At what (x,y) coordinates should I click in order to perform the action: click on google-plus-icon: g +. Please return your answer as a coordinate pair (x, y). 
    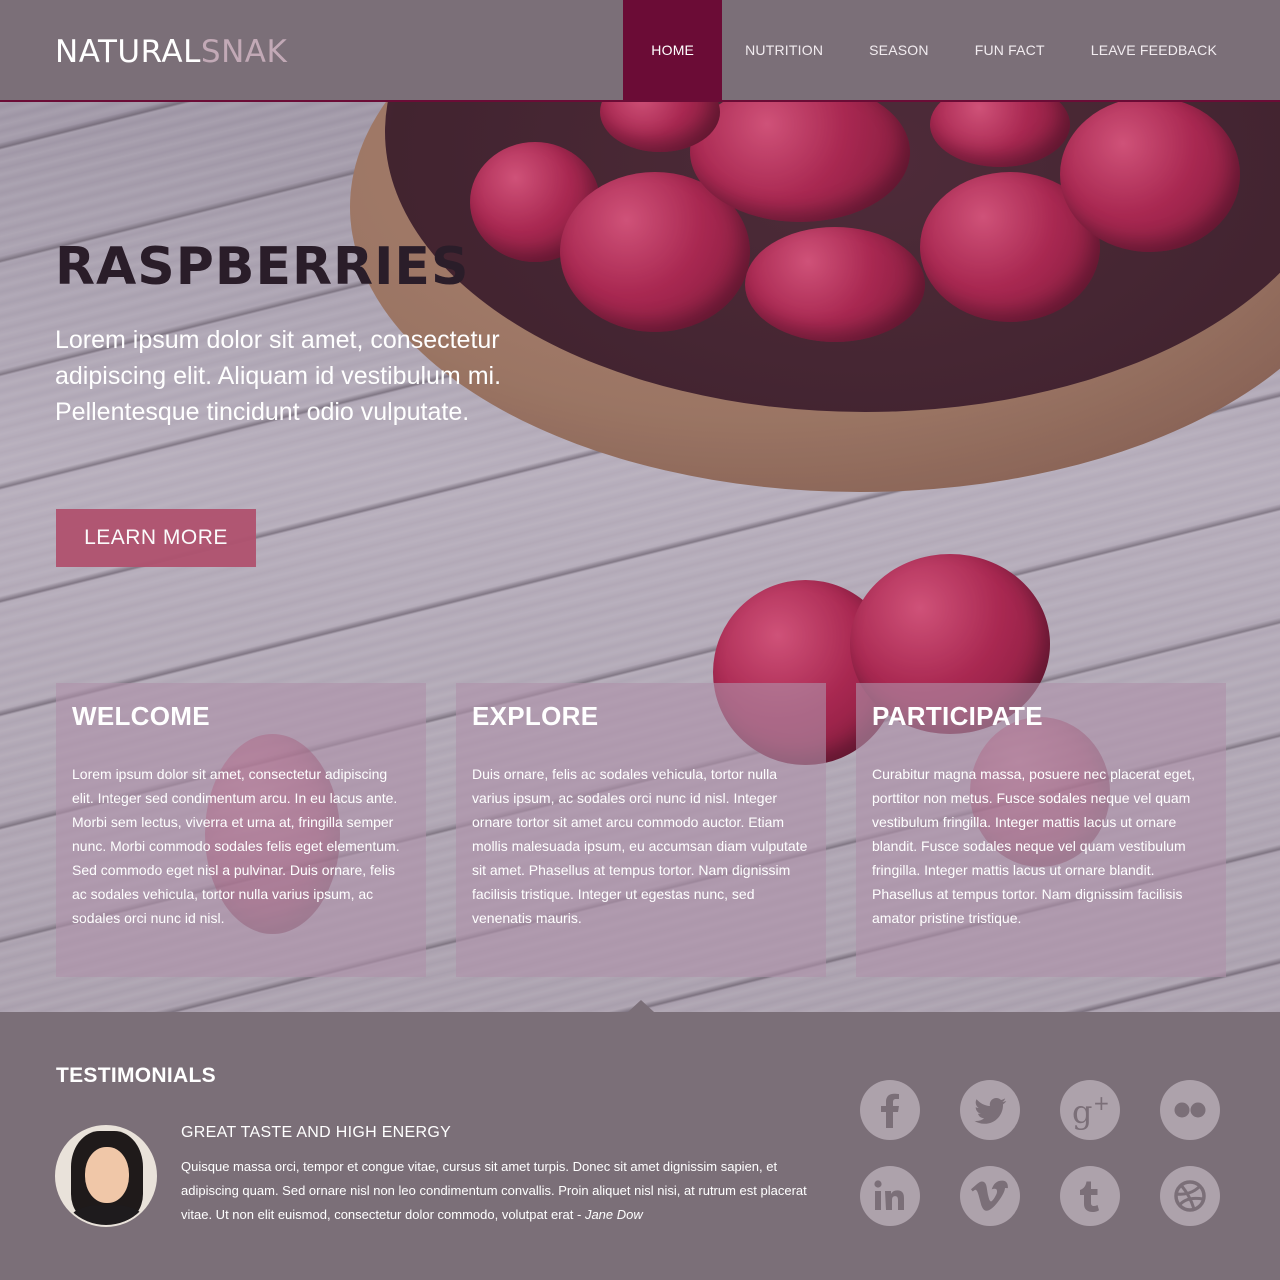
    Looking at the image, I should click on (1090, 1110).